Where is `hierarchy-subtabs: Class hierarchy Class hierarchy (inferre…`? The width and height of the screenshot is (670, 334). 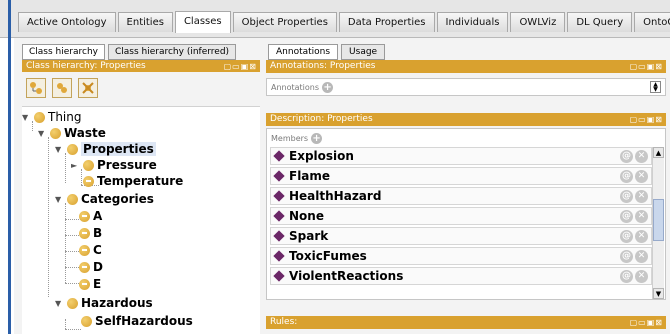 hierarchy-subtabs: Class hierarchy Class hierarchy (inferre… is located at coordinates (130, 52).